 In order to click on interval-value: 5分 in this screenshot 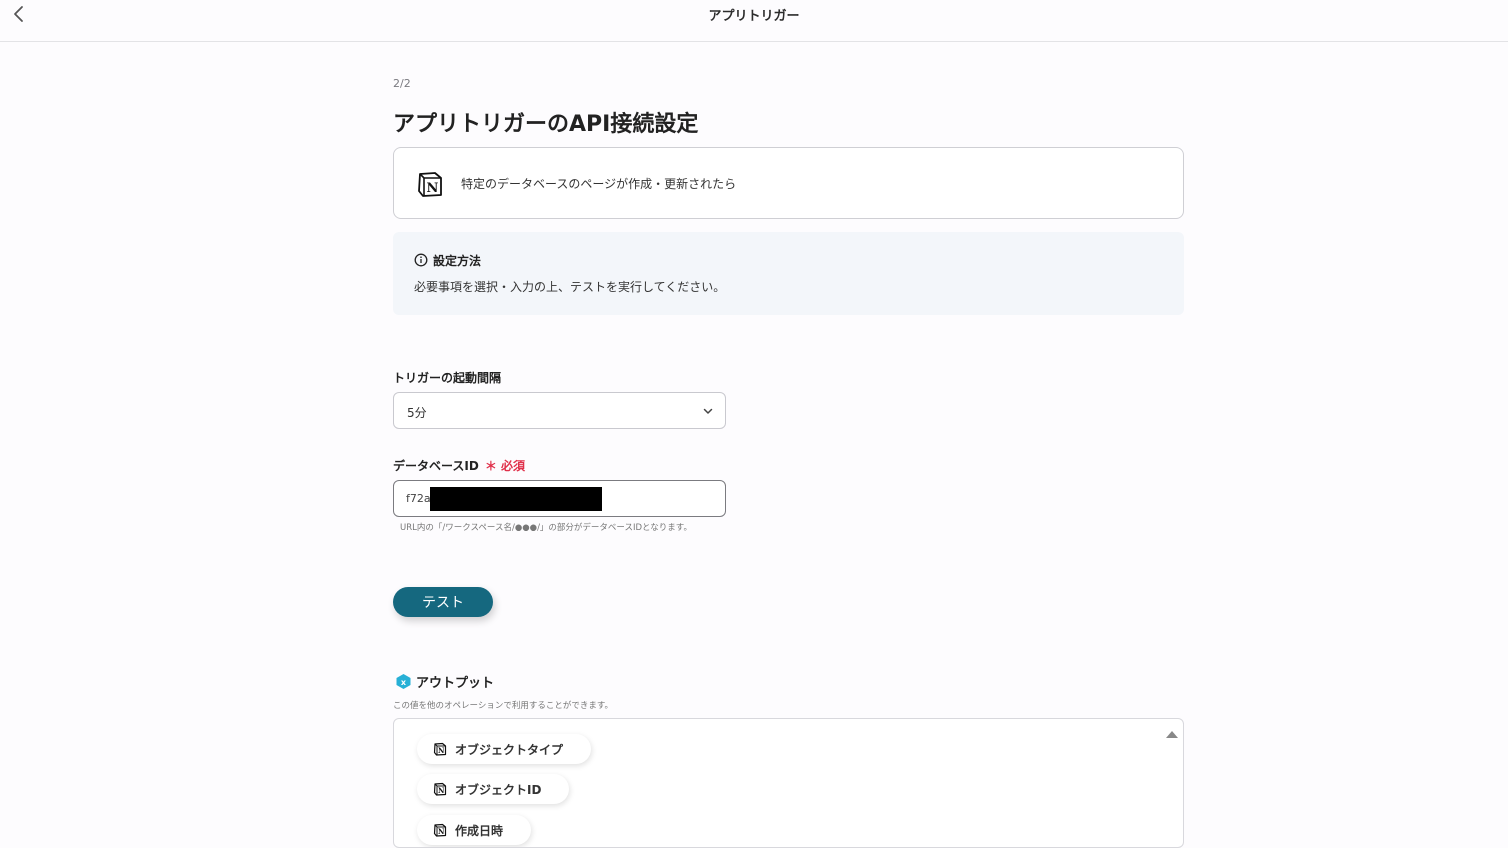, I will do `click(417, 413)`.